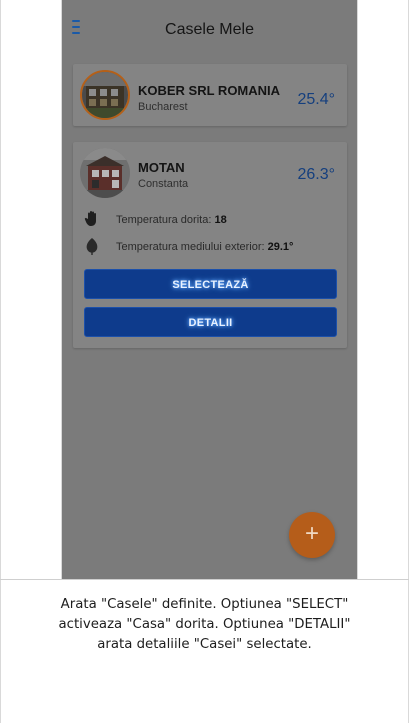 The image size is (409, 723). I want to click on house-name: KOBER SRL ROMANIA, so click(209, 90).